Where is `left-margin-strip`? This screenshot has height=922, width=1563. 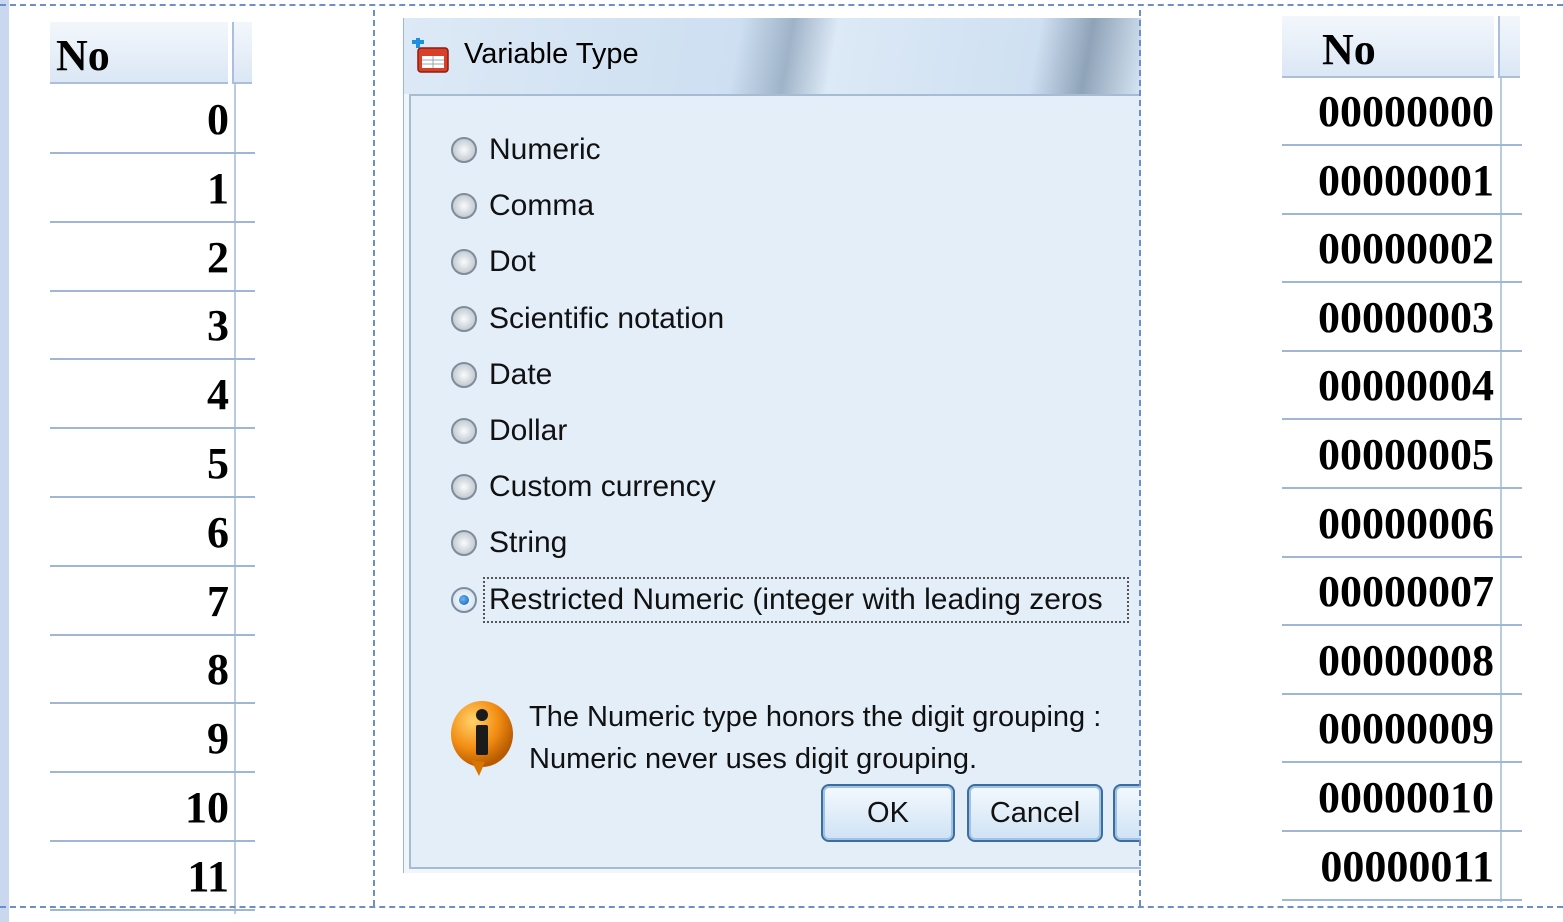
left-margin-strip is located at coordinates (4, 461).